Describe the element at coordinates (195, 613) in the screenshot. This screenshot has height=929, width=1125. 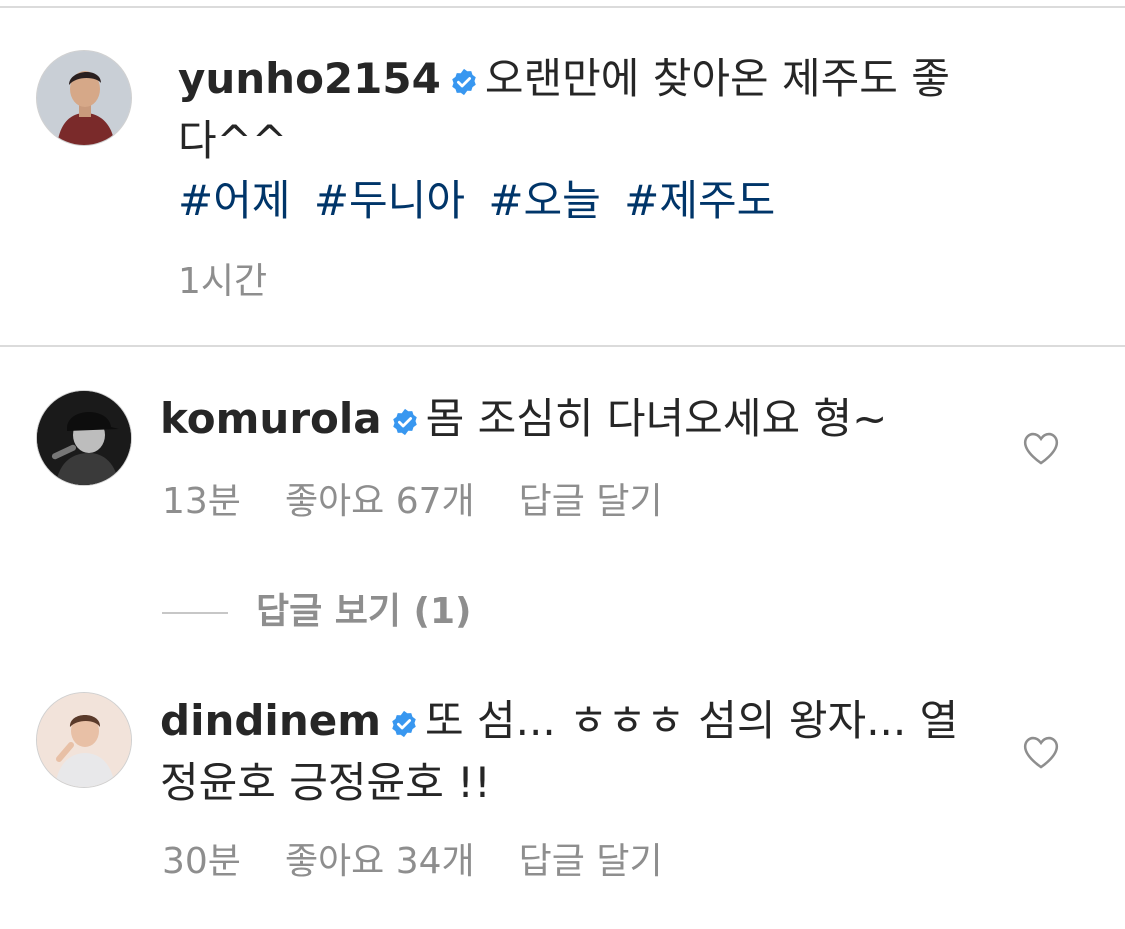
I see `replies-line-divider` at that location.